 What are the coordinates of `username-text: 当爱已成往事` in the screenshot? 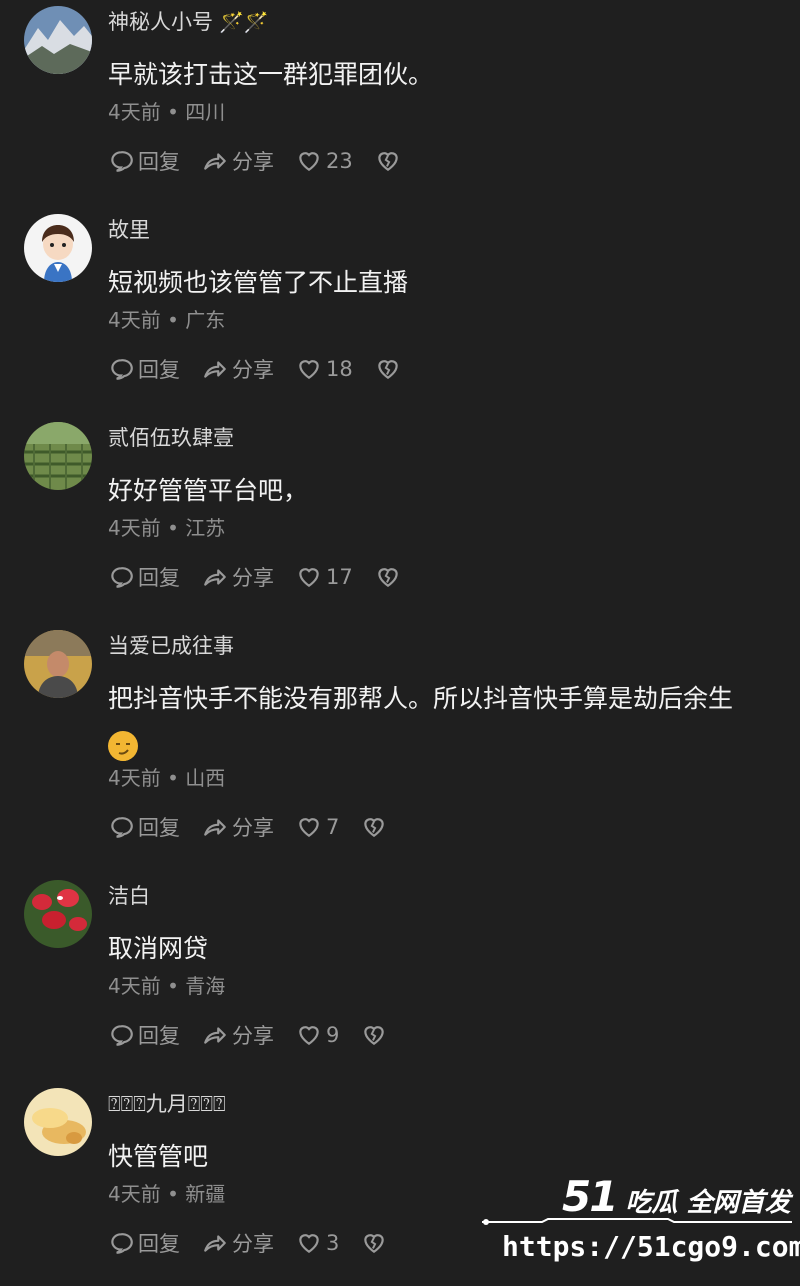 It's located at (171, 646).